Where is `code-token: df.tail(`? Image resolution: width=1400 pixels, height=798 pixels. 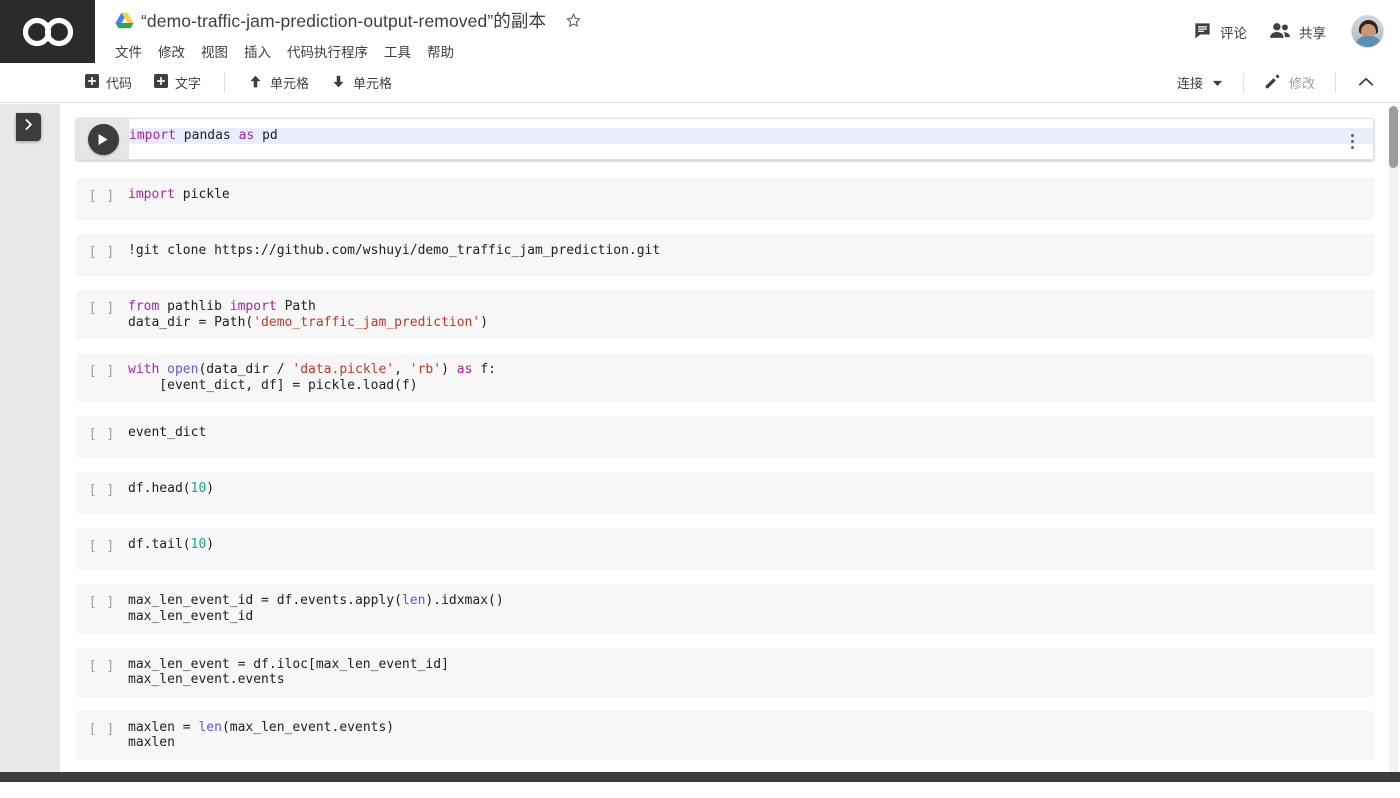
code-token: df.tail( is located at coordinates (159, 545).